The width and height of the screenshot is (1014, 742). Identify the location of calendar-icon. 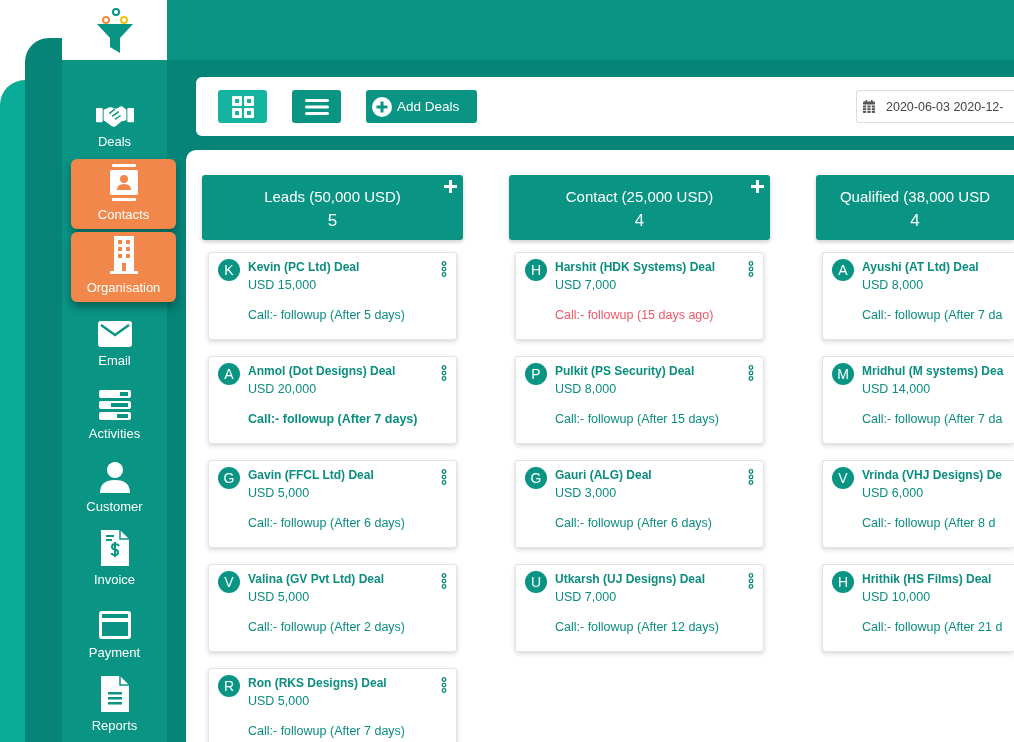
(869, 106).